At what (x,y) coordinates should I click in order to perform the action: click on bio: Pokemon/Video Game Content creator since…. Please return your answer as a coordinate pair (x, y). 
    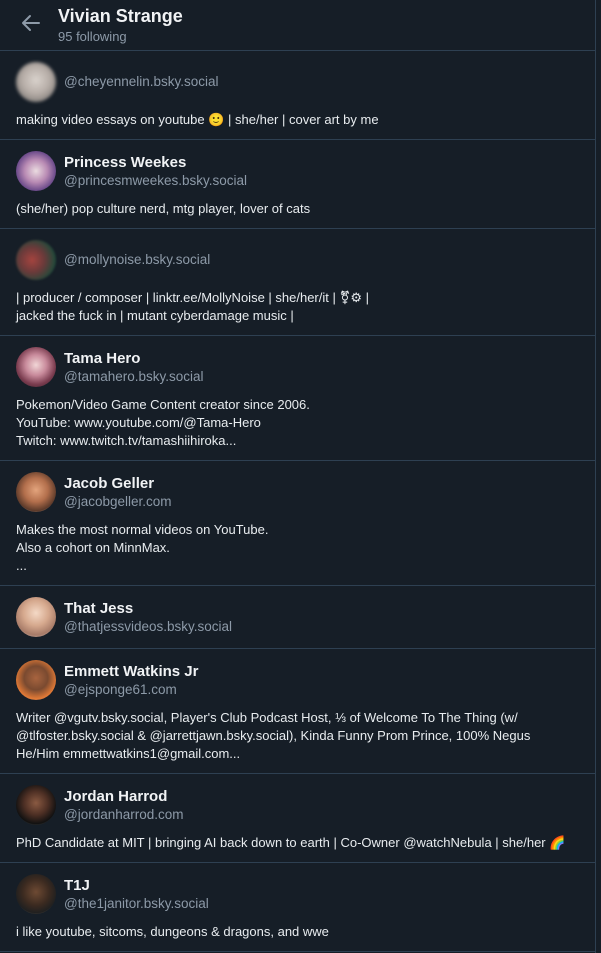
    Looking at the image, I should click on (163, 422).